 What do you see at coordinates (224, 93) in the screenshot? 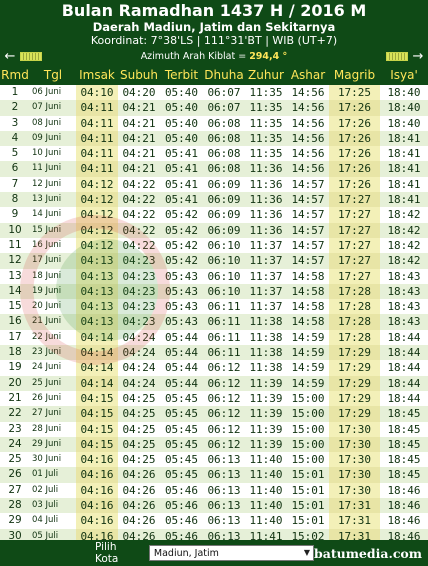
I see `cell-dhuha: 06:07` at bounding box center [224, 93].